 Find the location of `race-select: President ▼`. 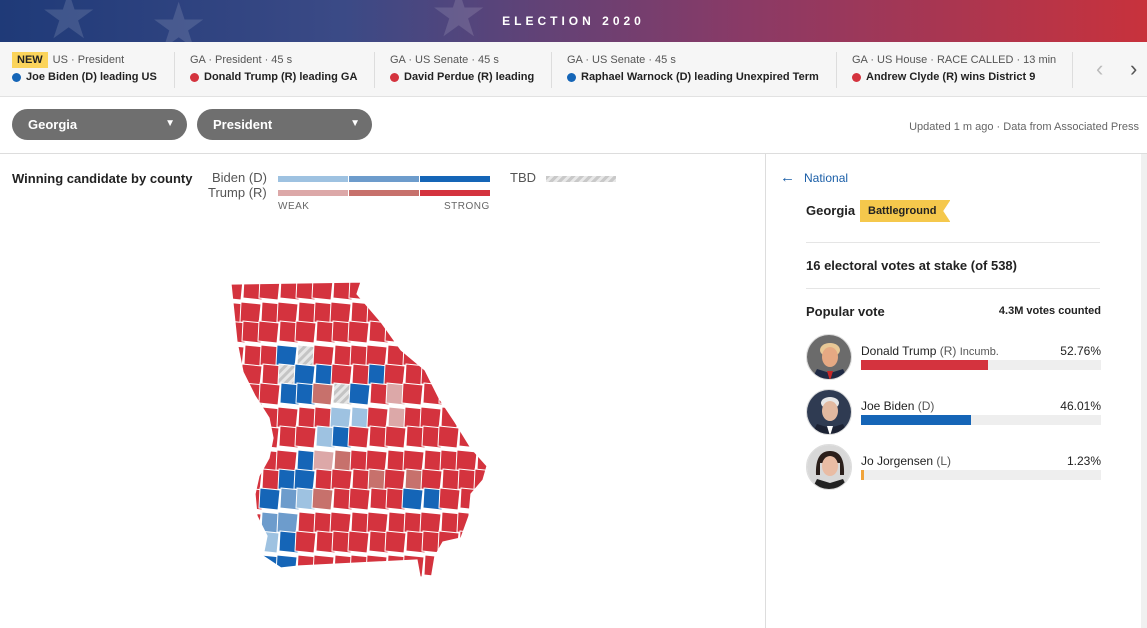

race-select: President ▼ is located at coordinates (284, 124).